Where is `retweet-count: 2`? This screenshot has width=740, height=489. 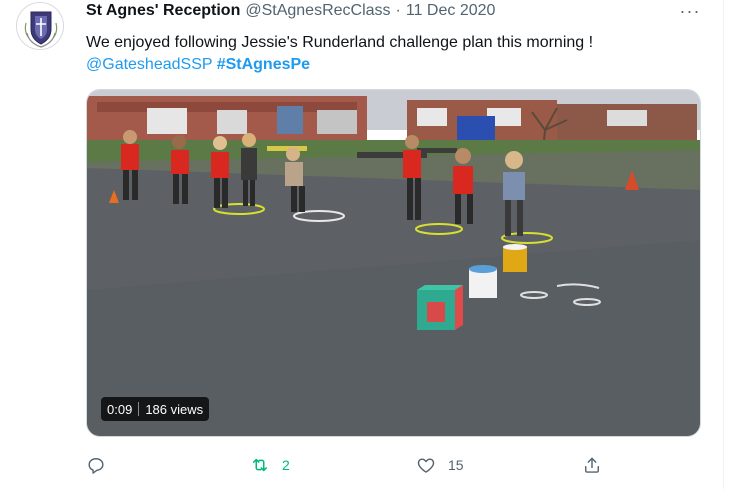 retweet-count: 2 is located at coordinates (286, 465).